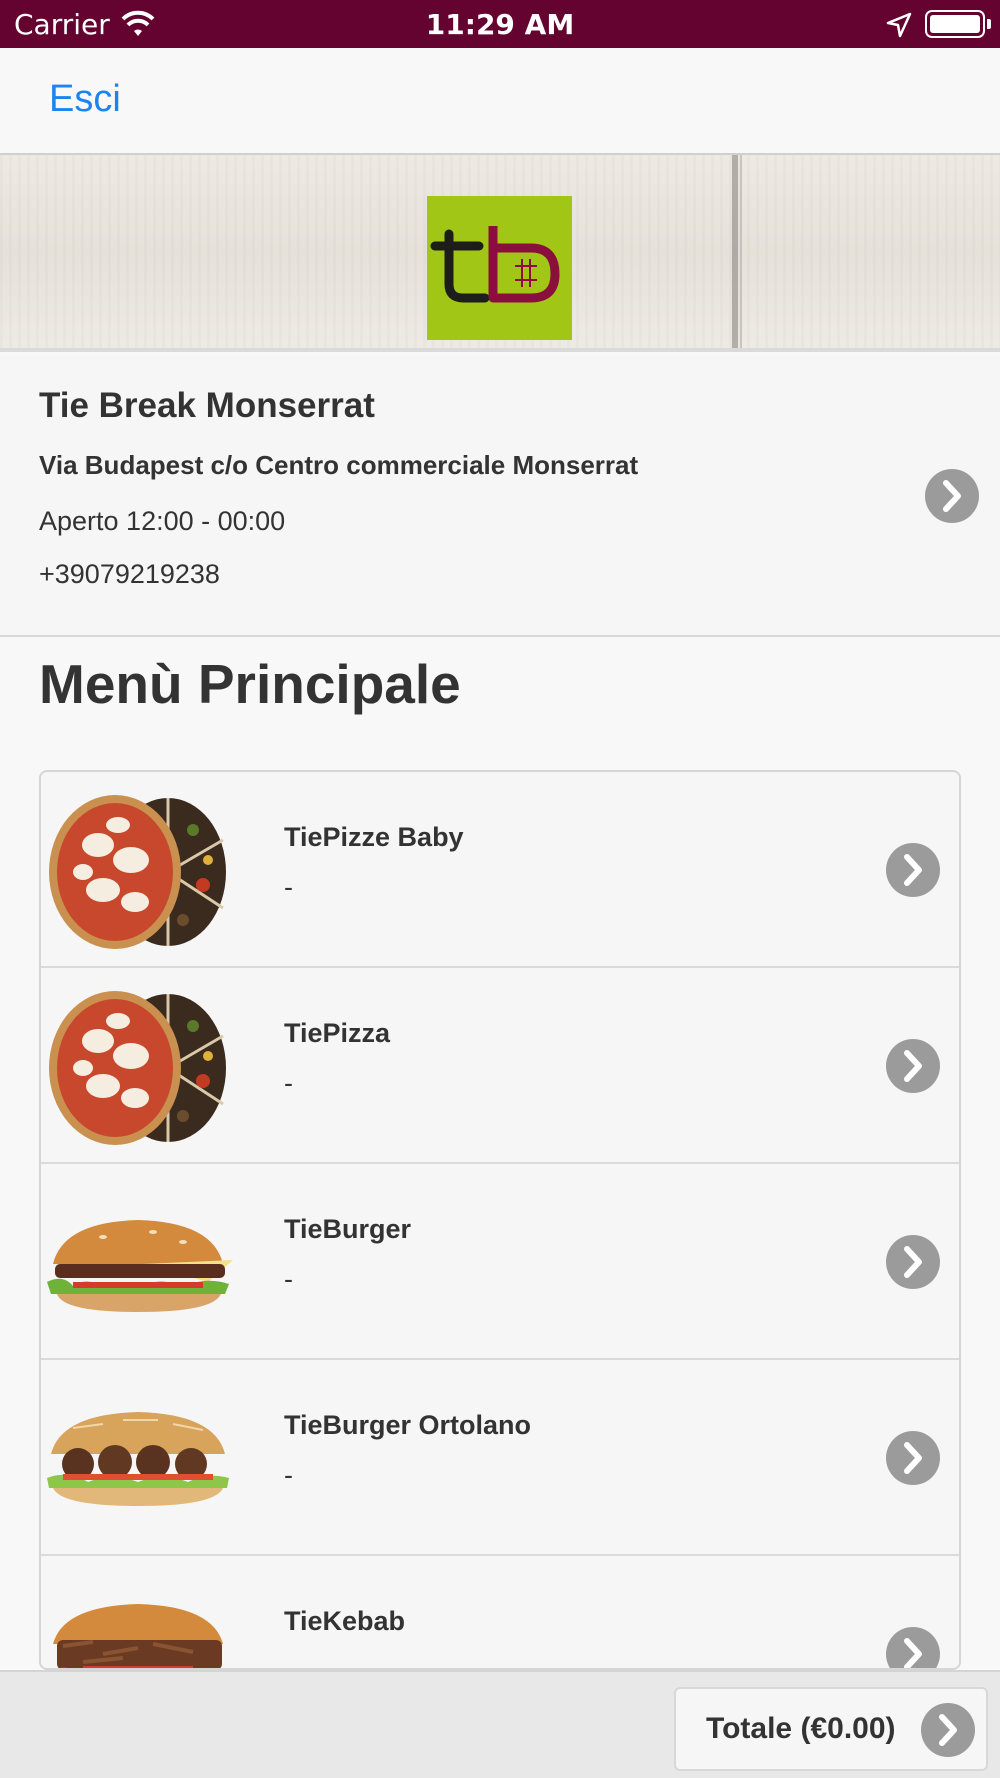 The image size is (1000, 1778). What do you see at coordinates (162, 521) in the screenshot?
I see `store-hours: Aperto 12:00 - 00:00` at bounding box center [162, 521].